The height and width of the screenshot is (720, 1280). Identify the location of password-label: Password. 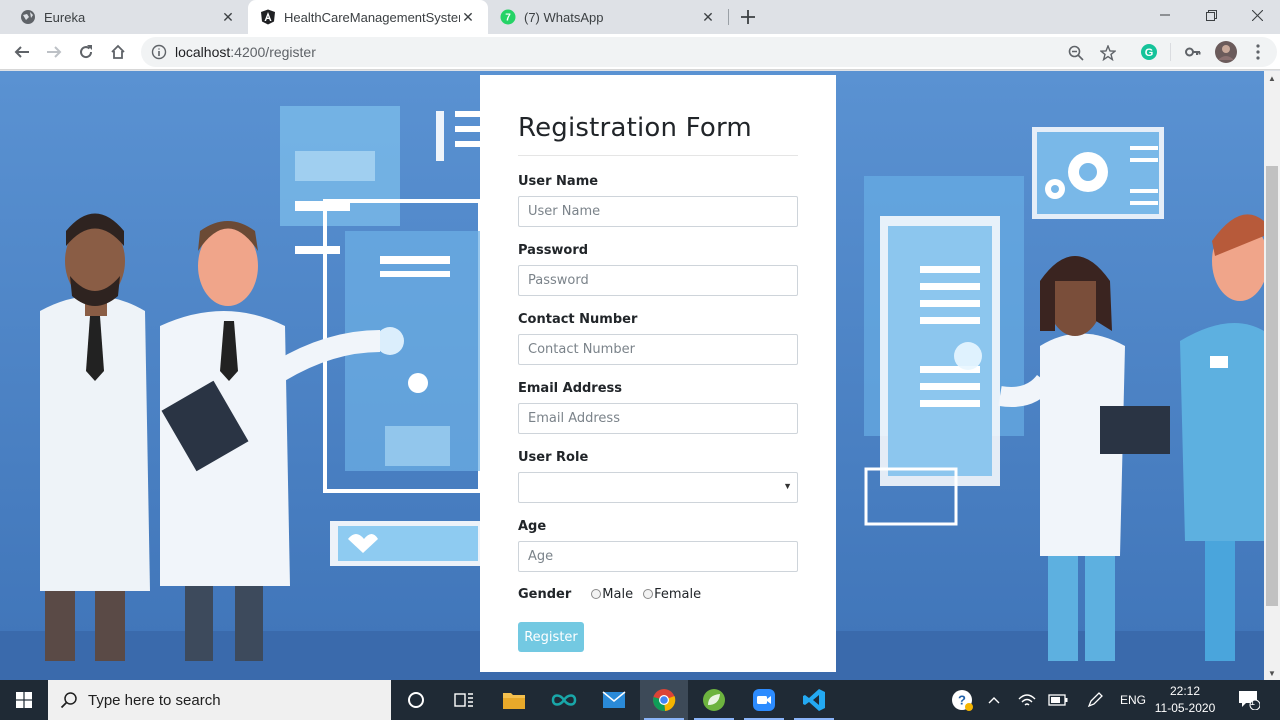
(553, 250).